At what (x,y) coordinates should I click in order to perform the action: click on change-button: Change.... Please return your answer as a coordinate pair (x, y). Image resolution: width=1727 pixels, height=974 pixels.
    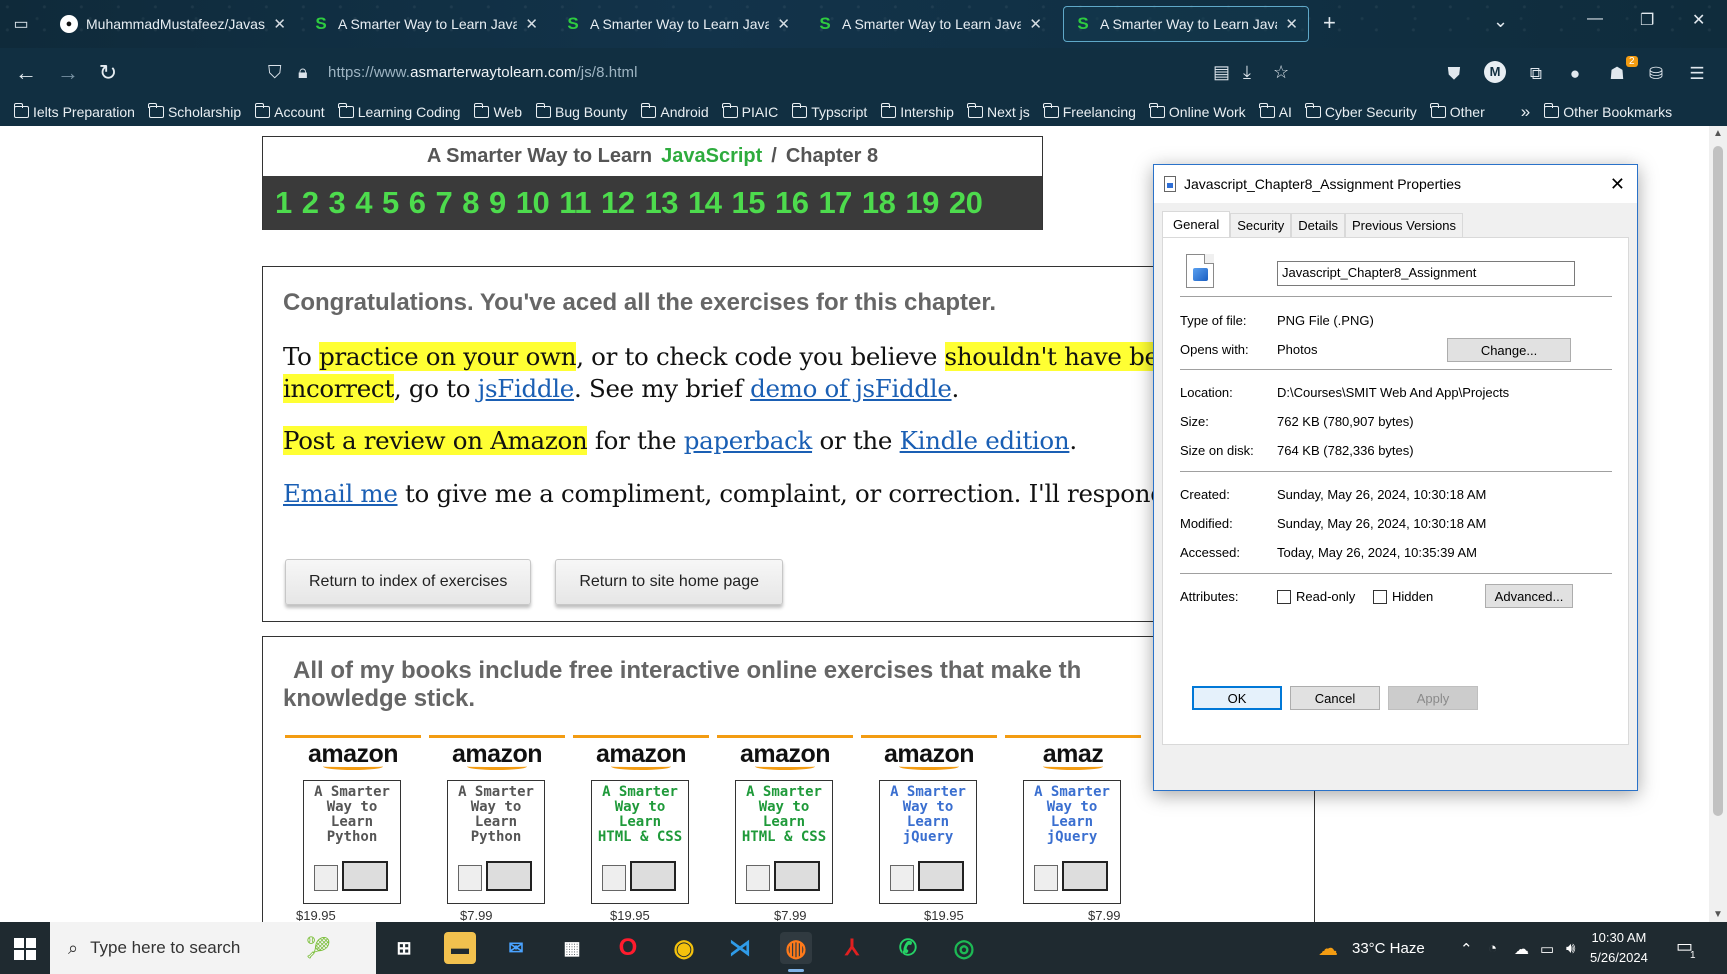
    Looking at the image, I should click on (1509, 350).